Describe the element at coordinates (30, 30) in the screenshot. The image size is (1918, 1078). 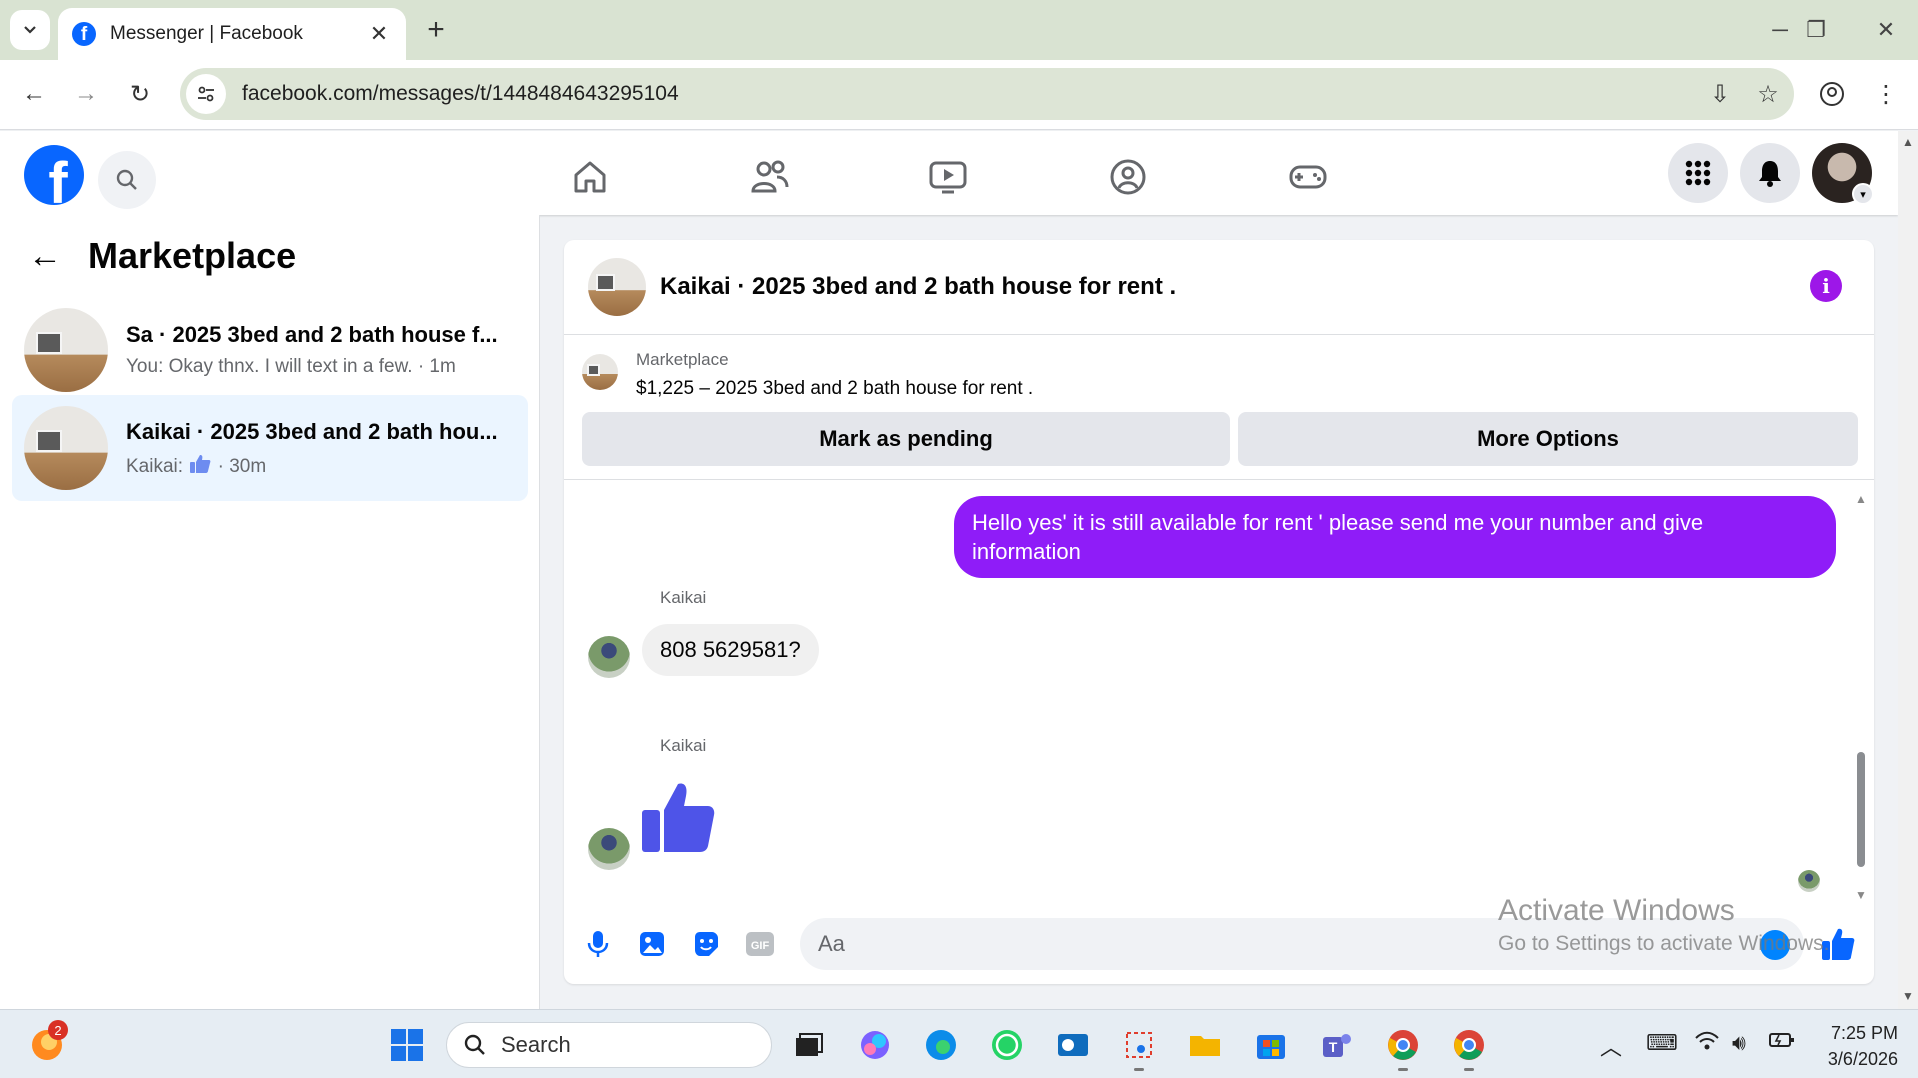
I see `tab-search-button` at that location.